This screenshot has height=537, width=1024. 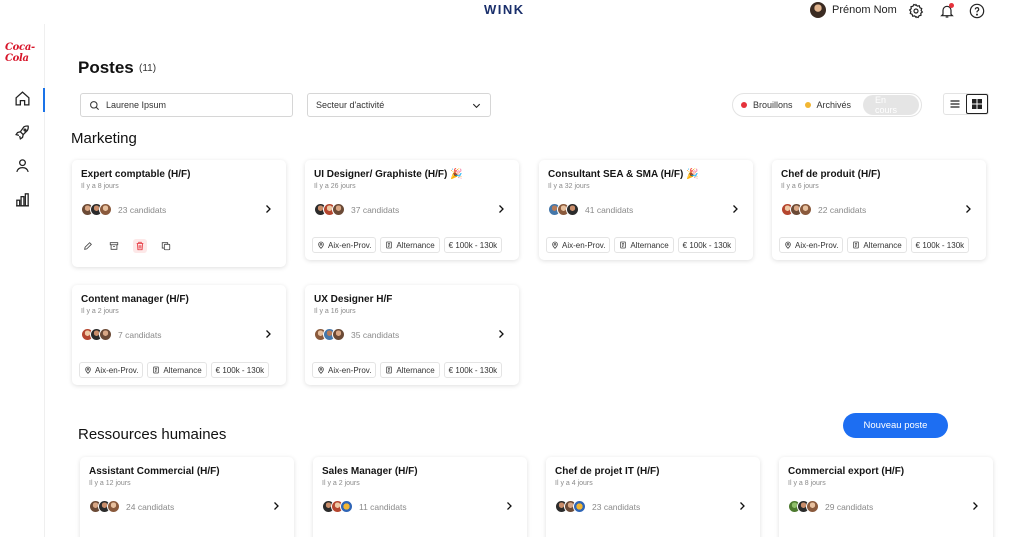 I want to click on job-title: UX Designer H/F, so click(x=353, y=299).